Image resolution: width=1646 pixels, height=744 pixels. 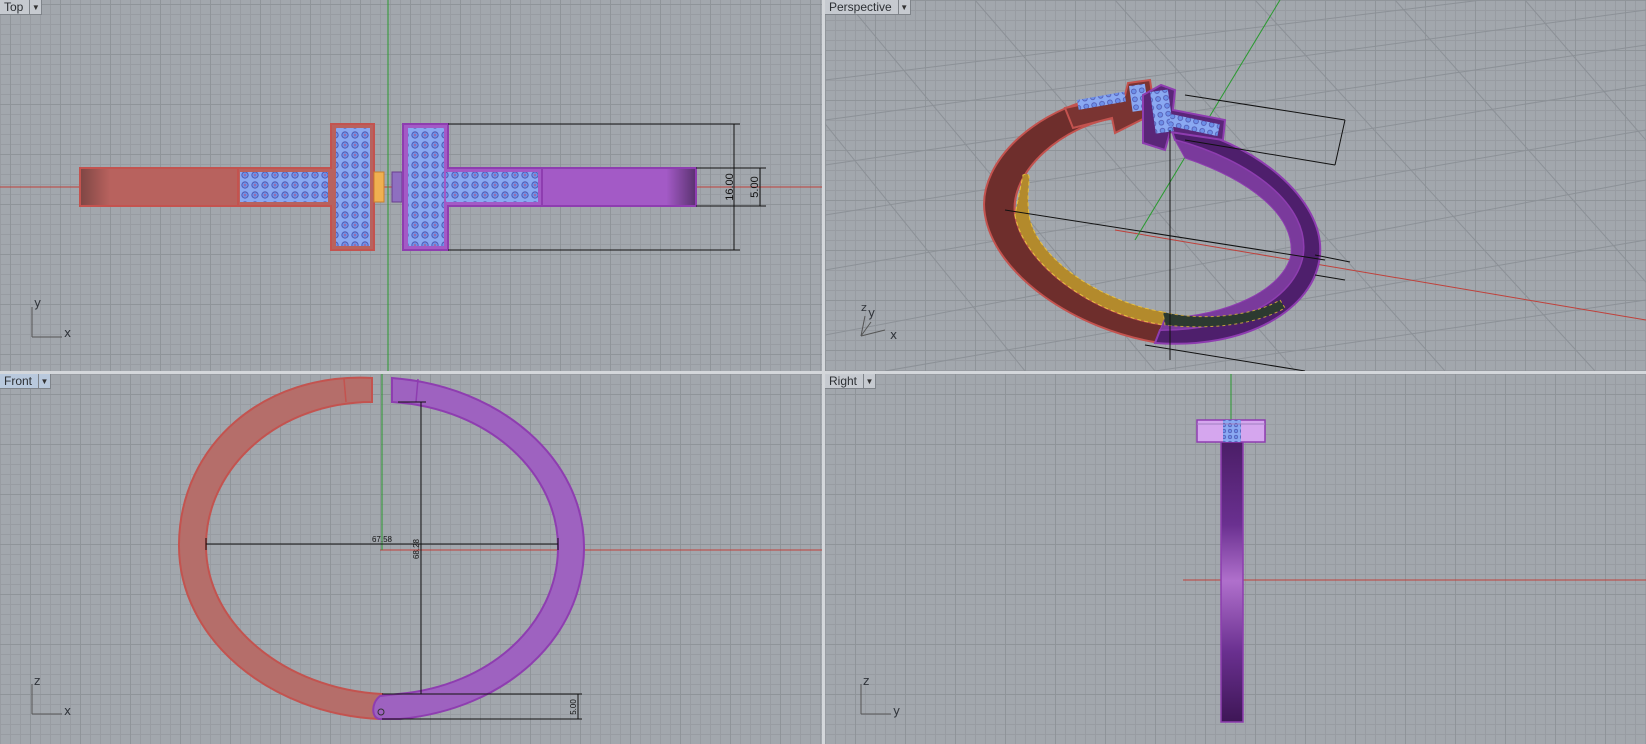 What do you see at coordinates (492, 187) in the screenshot?
I see `purple-pave-h` at bounding box center [492, 187].